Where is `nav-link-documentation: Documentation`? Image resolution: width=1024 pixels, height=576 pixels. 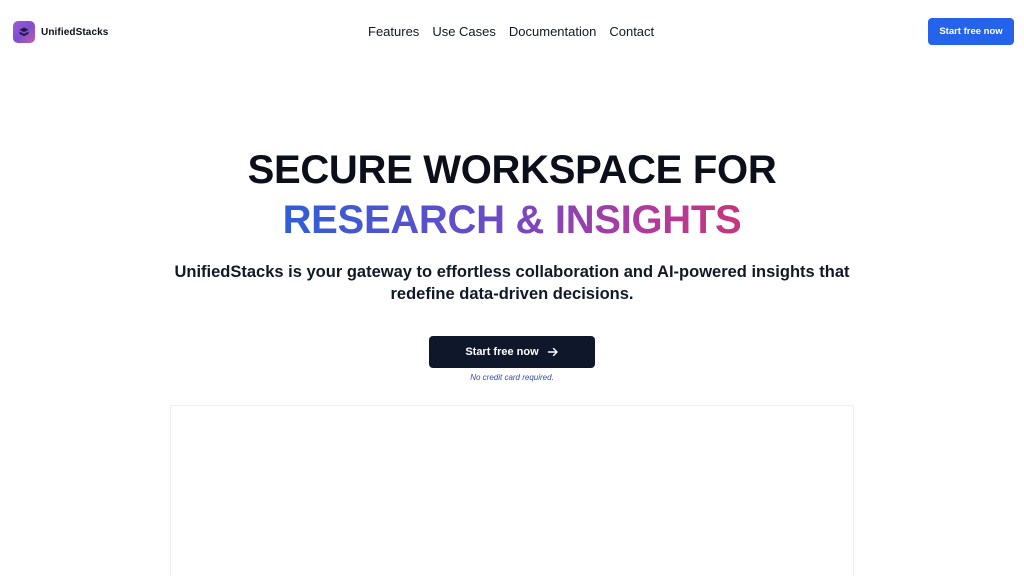 nav-link-documentation: Documentation is located at coordinates (552, 31).